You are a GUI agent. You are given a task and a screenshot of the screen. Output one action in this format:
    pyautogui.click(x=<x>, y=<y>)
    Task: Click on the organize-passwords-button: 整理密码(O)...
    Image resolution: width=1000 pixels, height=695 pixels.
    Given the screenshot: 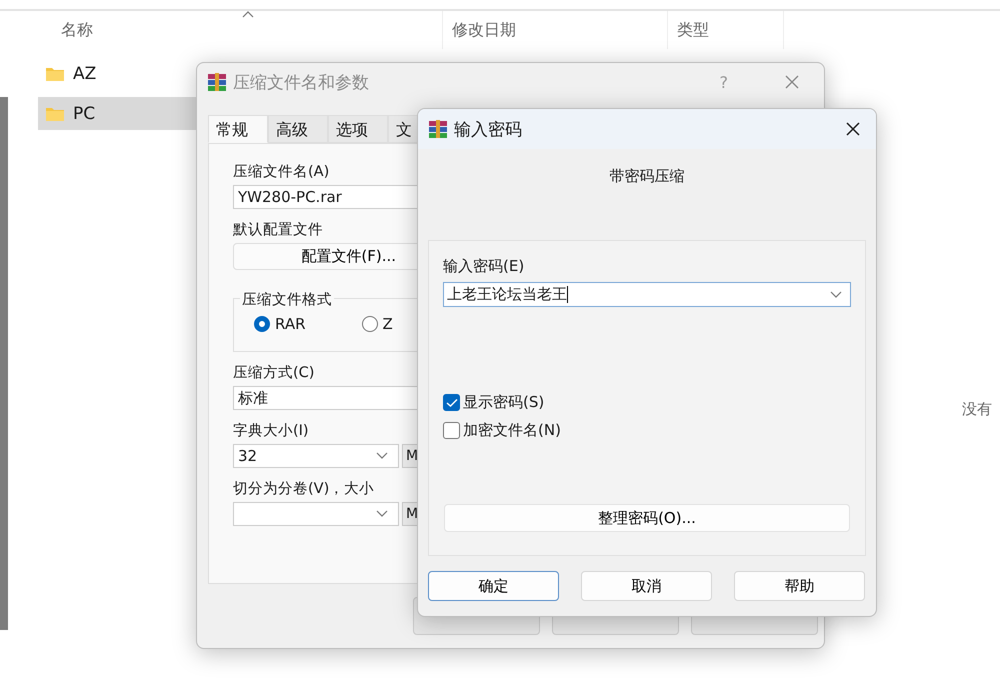 What is the action you would take?
    pyautogui.click(x=647, y=518)
    